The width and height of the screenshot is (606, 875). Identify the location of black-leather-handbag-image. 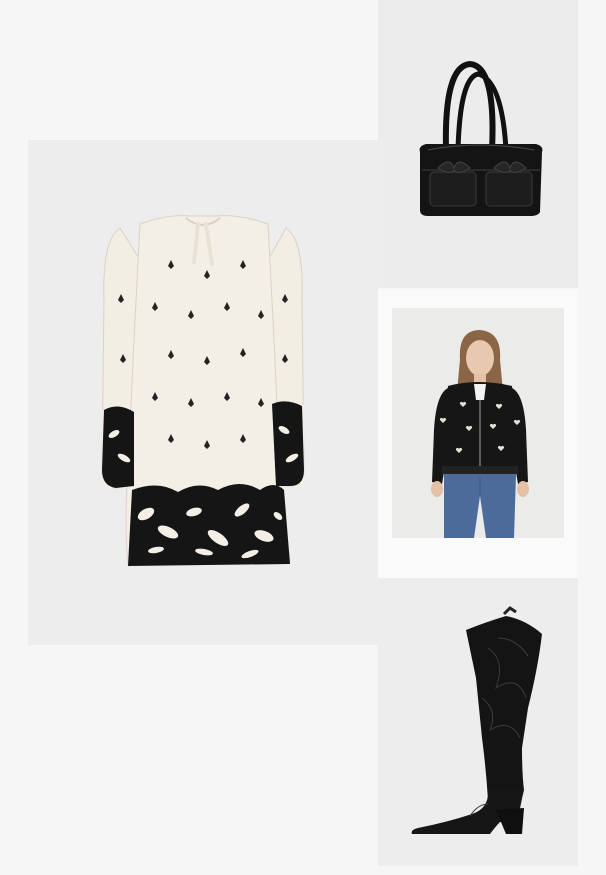
(481, 138).